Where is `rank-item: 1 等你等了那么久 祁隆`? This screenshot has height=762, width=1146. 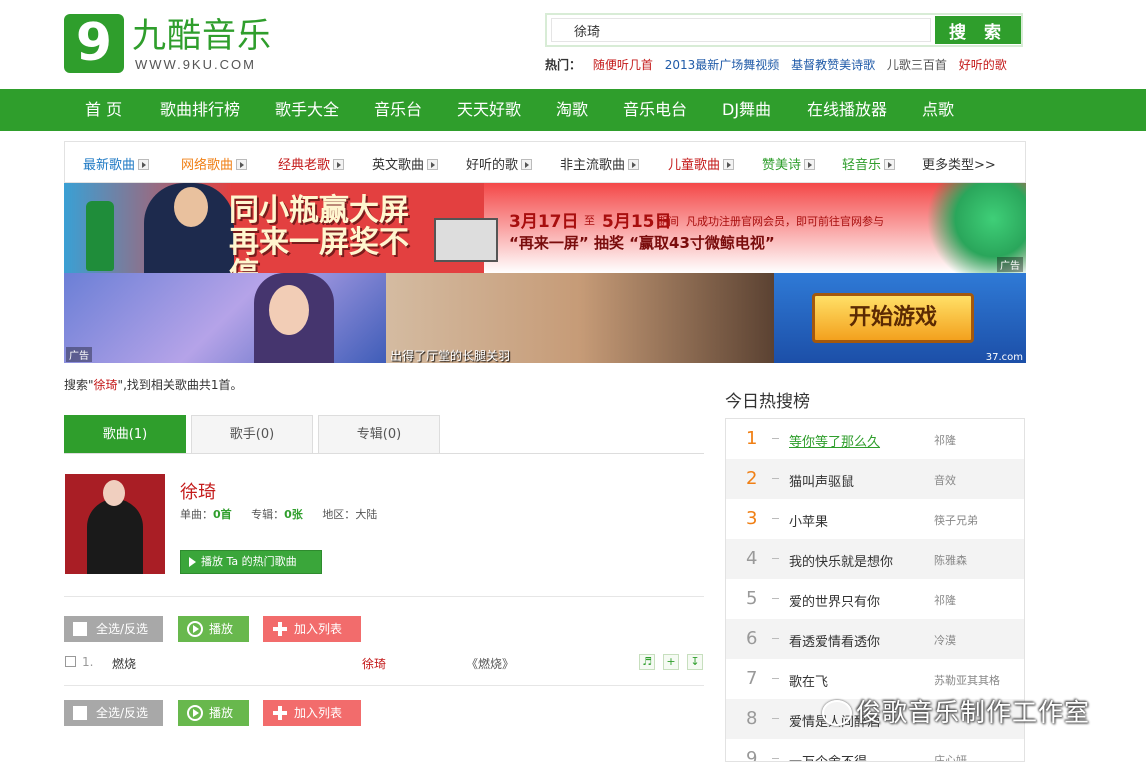
rank-item: 1 等你等了那么久 祁隆 is located at coordinates (875, 439).